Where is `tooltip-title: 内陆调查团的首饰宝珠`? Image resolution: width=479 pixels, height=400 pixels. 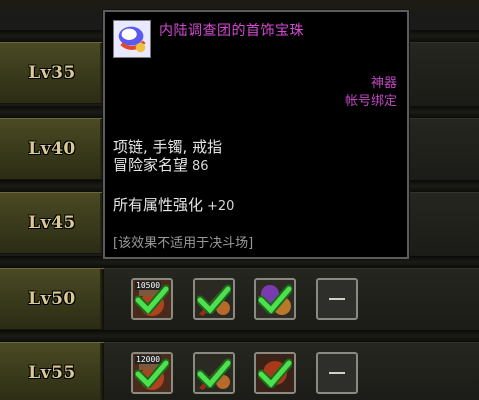
tooltip-title: 内陆调查团的首饰宝珠 is located at coordinates (231, 31).